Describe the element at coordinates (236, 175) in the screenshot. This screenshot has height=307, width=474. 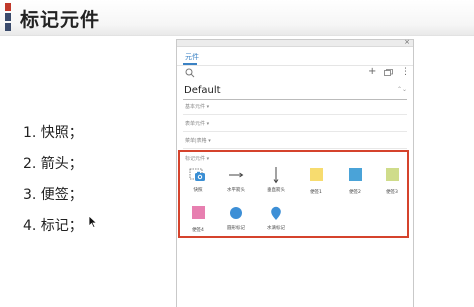
I see `arrow-right-icon` at that location.